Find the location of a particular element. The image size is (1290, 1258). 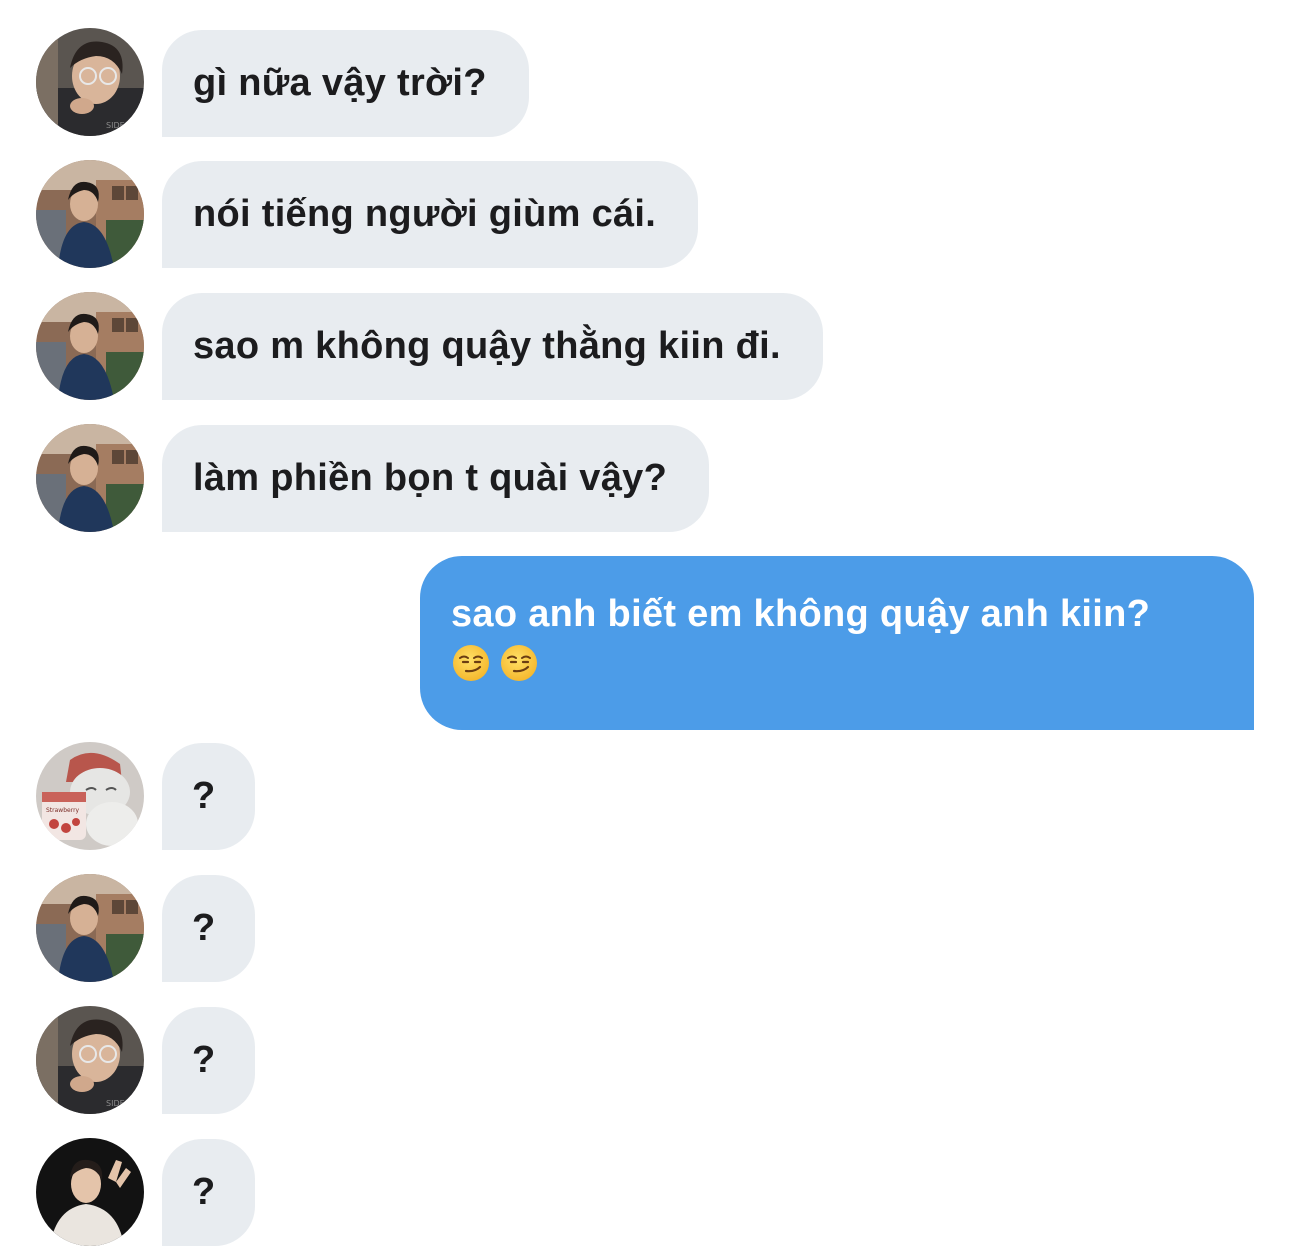

incoming-message-bubble: gì nữa vậy trời? is located at coordinates (345, 83).